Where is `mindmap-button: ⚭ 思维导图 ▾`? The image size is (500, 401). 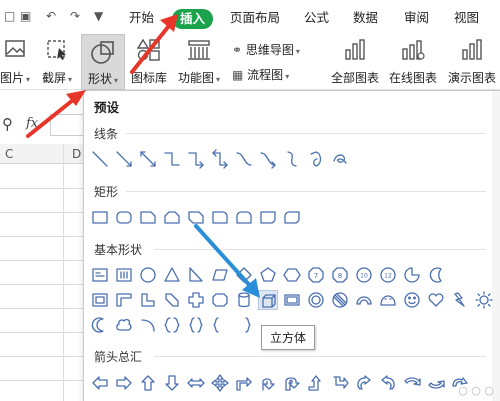 mindmap-button: ⚭ 思维导图 ▾ is located at coordinates (266, 50).